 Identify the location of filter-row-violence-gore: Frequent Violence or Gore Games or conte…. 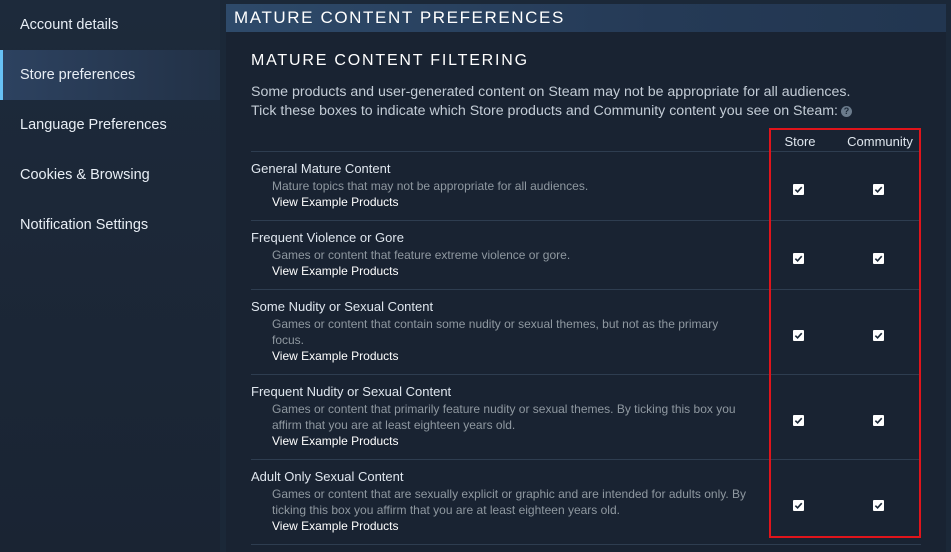
(586, 254).